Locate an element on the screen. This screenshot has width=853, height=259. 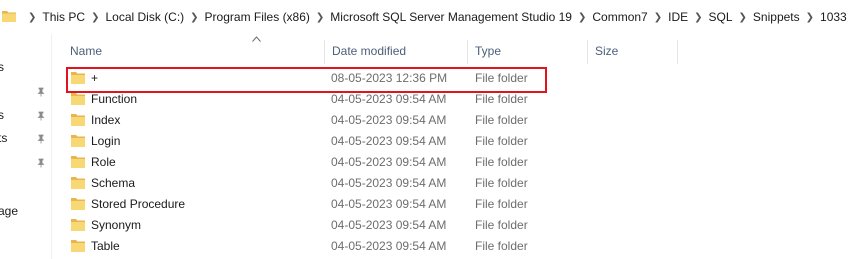
breadcrumb-ide: IDE is located at coordinates (678, 17).